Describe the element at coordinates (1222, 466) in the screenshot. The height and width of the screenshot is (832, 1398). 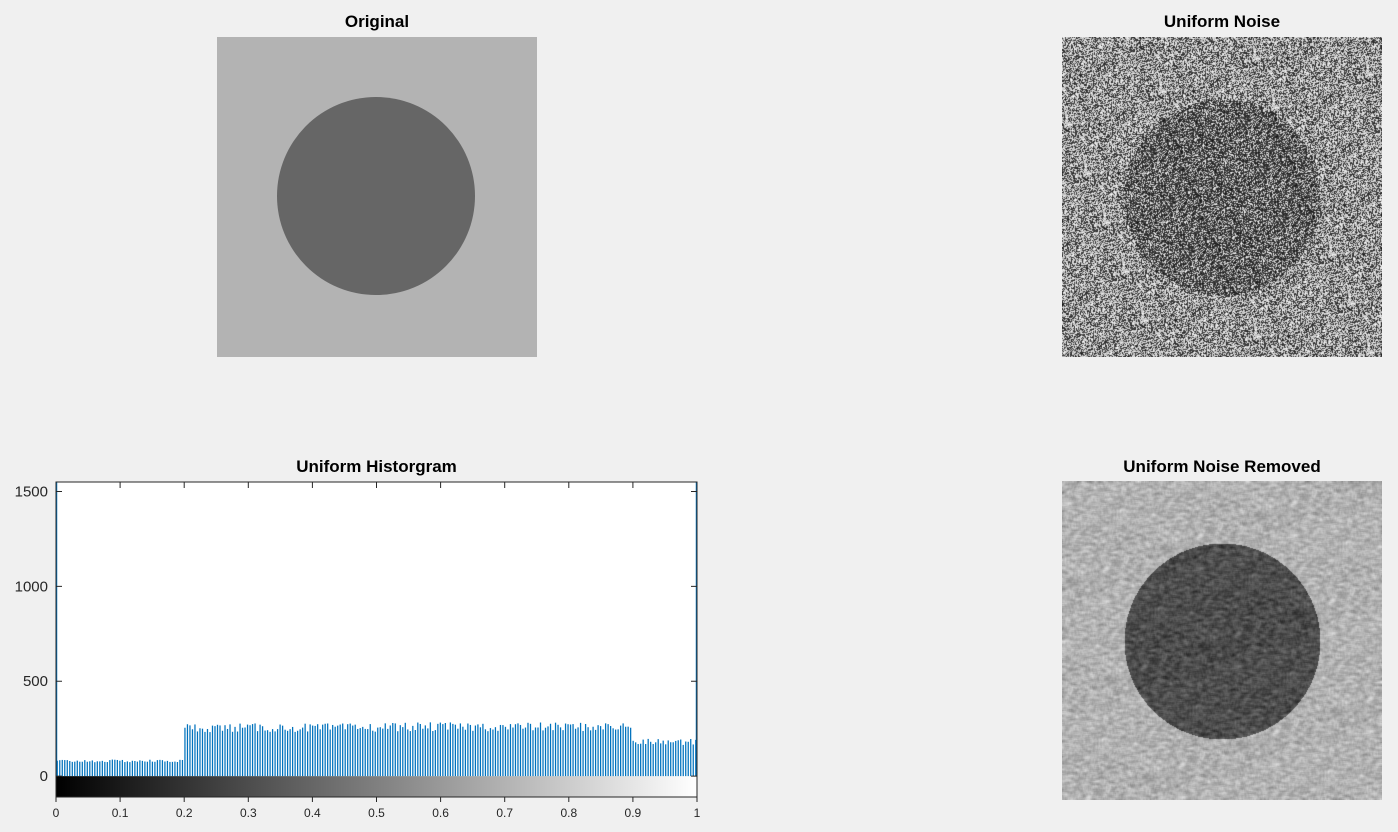
I see `removed-title: Uniform Noise Removed` at that location.